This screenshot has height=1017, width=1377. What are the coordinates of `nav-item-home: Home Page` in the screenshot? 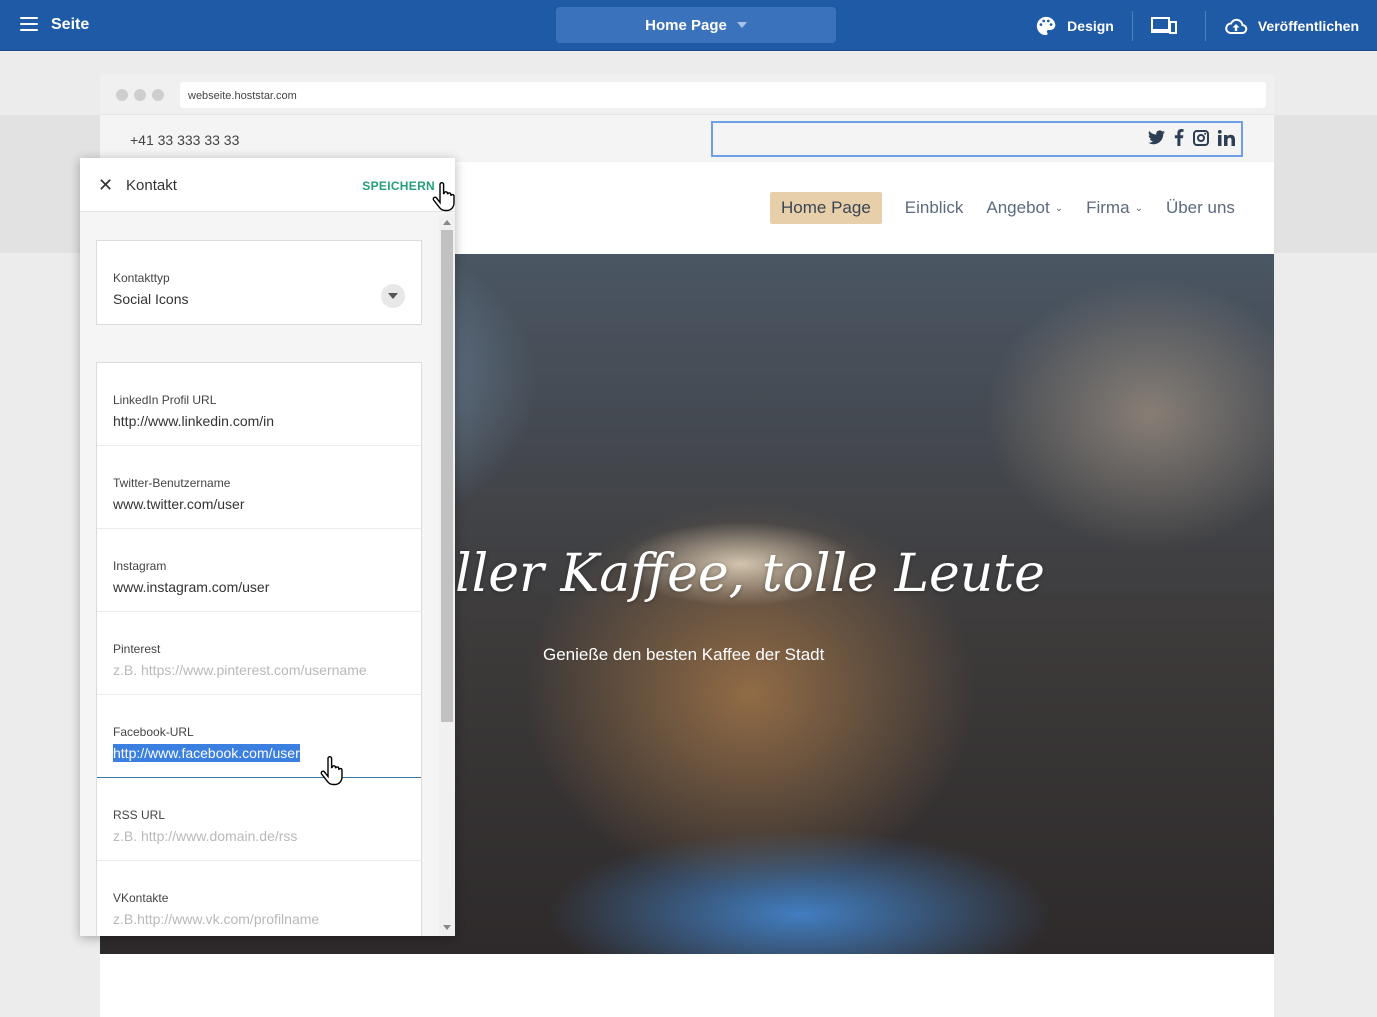 It's located at (826, 208).